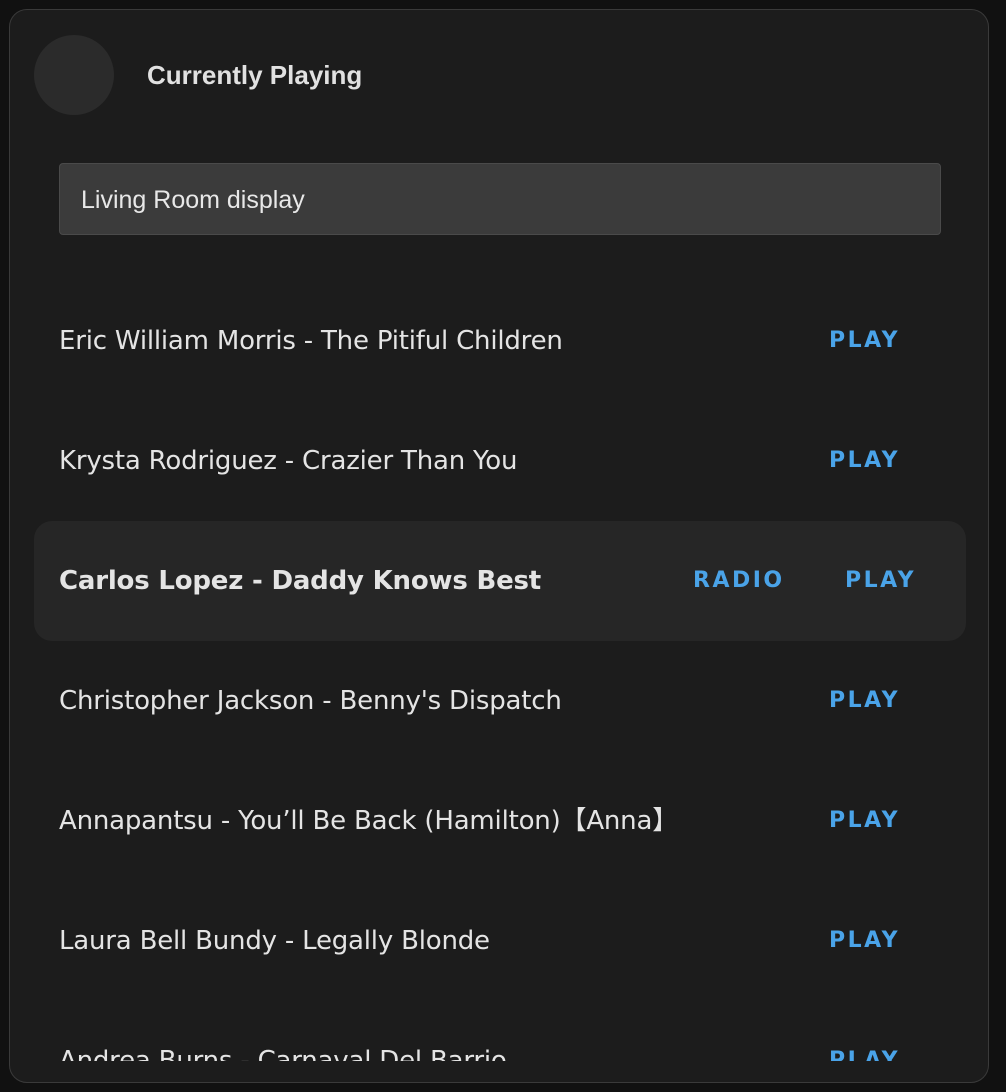  Describe the element at coordinates (74, 75) in the screenshot. I see `media-artwork-placeholder` at that location.